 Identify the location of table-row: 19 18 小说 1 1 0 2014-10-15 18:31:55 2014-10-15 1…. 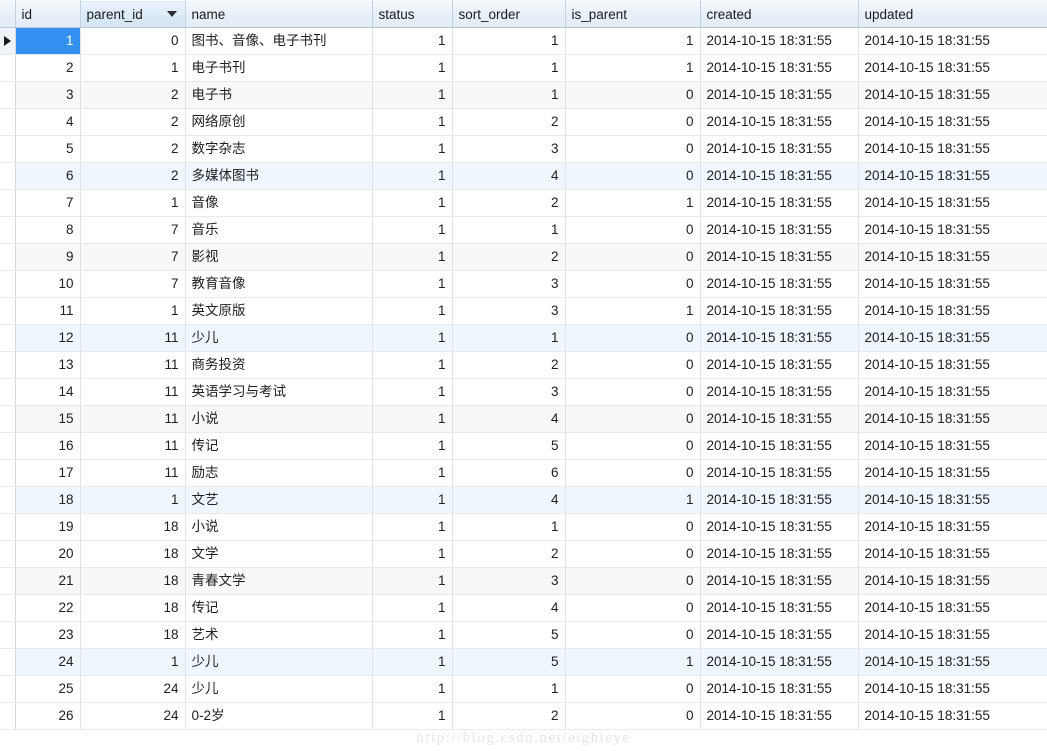
(523, 527).